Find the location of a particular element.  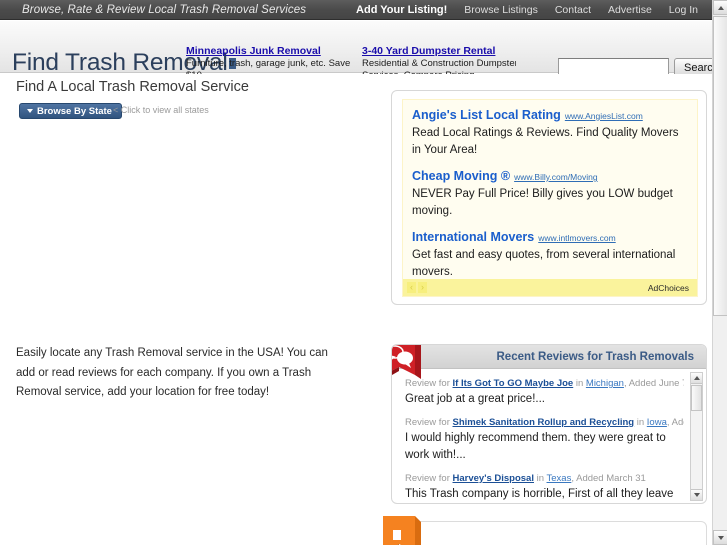

bottom-panel-ribbon-icon is located at coordinates (402, 530).